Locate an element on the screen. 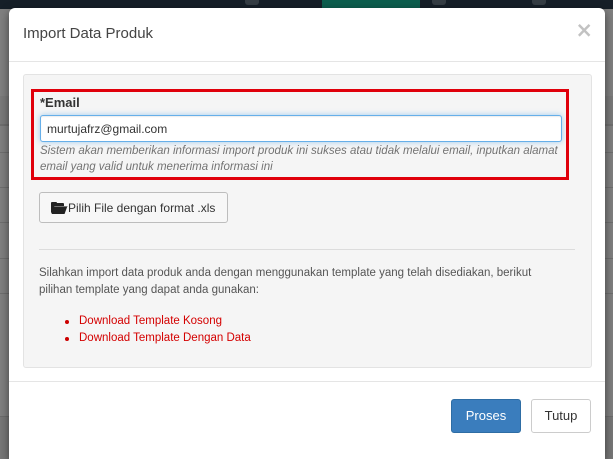  email-label: *Email is located at coordinates (60, 102).